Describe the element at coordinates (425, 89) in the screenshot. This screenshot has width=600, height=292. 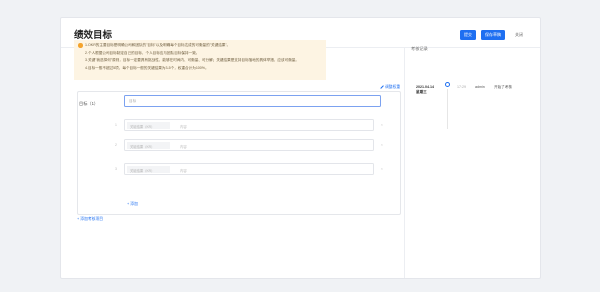
I see `record-date: 2021.04.14 星期三` at that location.